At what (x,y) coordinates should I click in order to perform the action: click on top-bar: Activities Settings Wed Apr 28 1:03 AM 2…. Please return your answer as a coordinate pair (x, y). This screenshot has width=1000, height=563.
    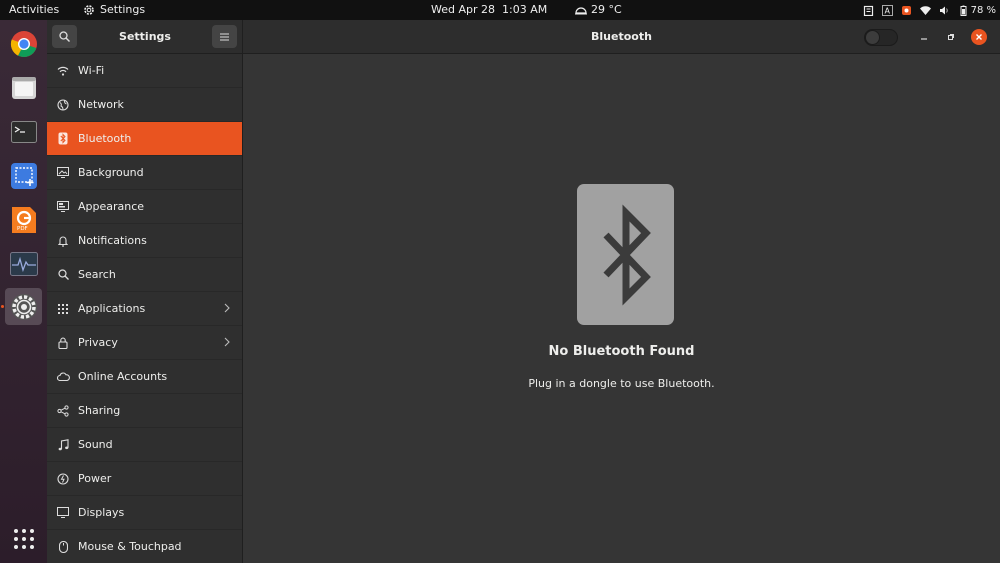
    Looking at the image, I should click on (500, 10).